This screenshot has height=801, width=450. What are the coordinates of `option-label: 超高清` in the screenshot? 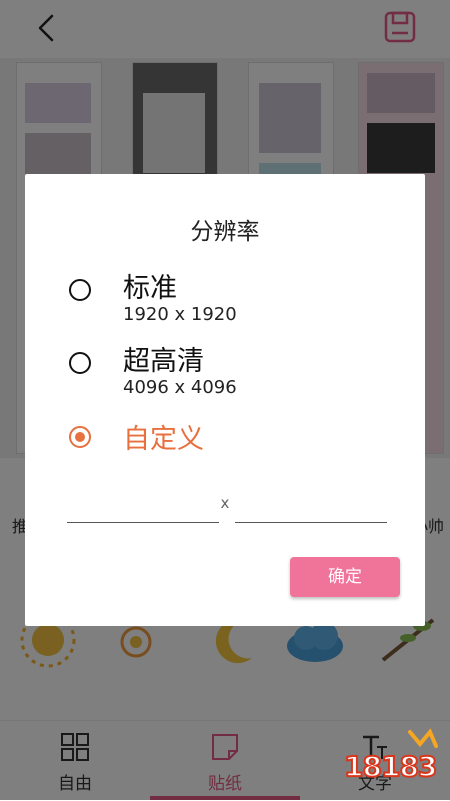 It's located at (163, 361).